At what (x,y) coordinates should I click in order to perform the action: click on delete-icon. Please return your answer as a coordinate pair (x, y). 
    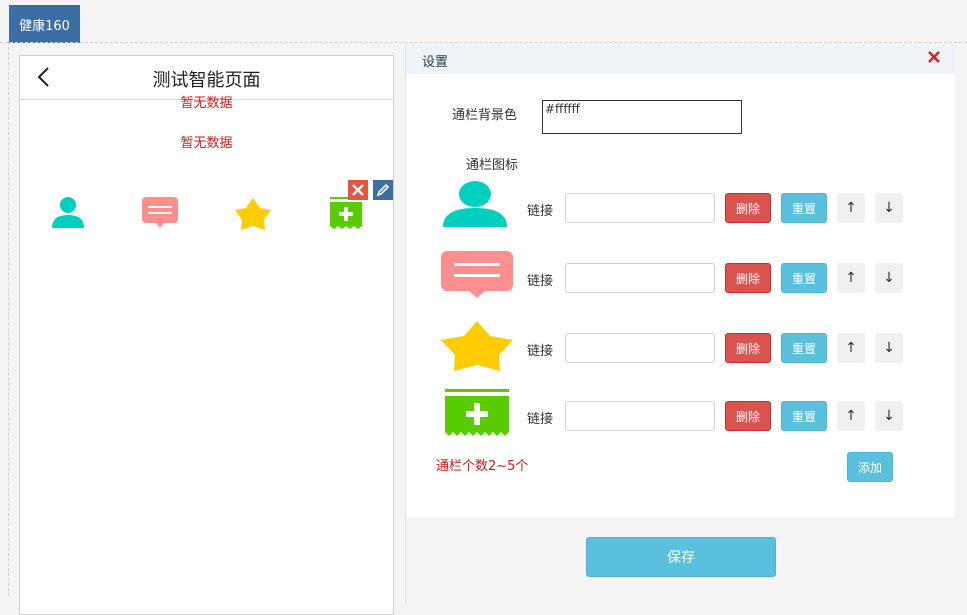
    Looking at the image, I should click on (358, 190).